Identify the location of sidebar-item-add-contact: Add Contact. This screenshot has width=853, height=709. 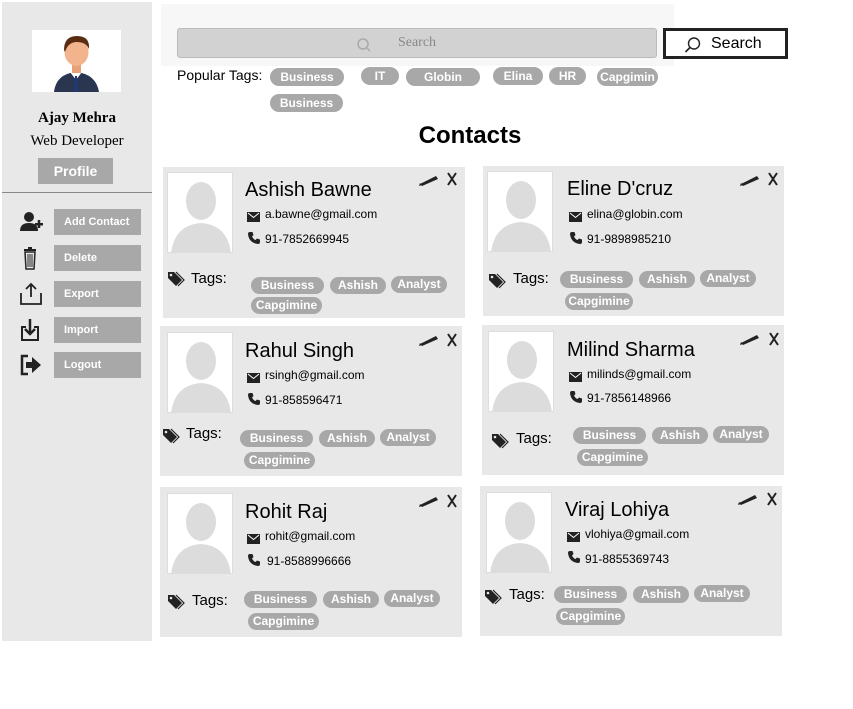
(77, 222).